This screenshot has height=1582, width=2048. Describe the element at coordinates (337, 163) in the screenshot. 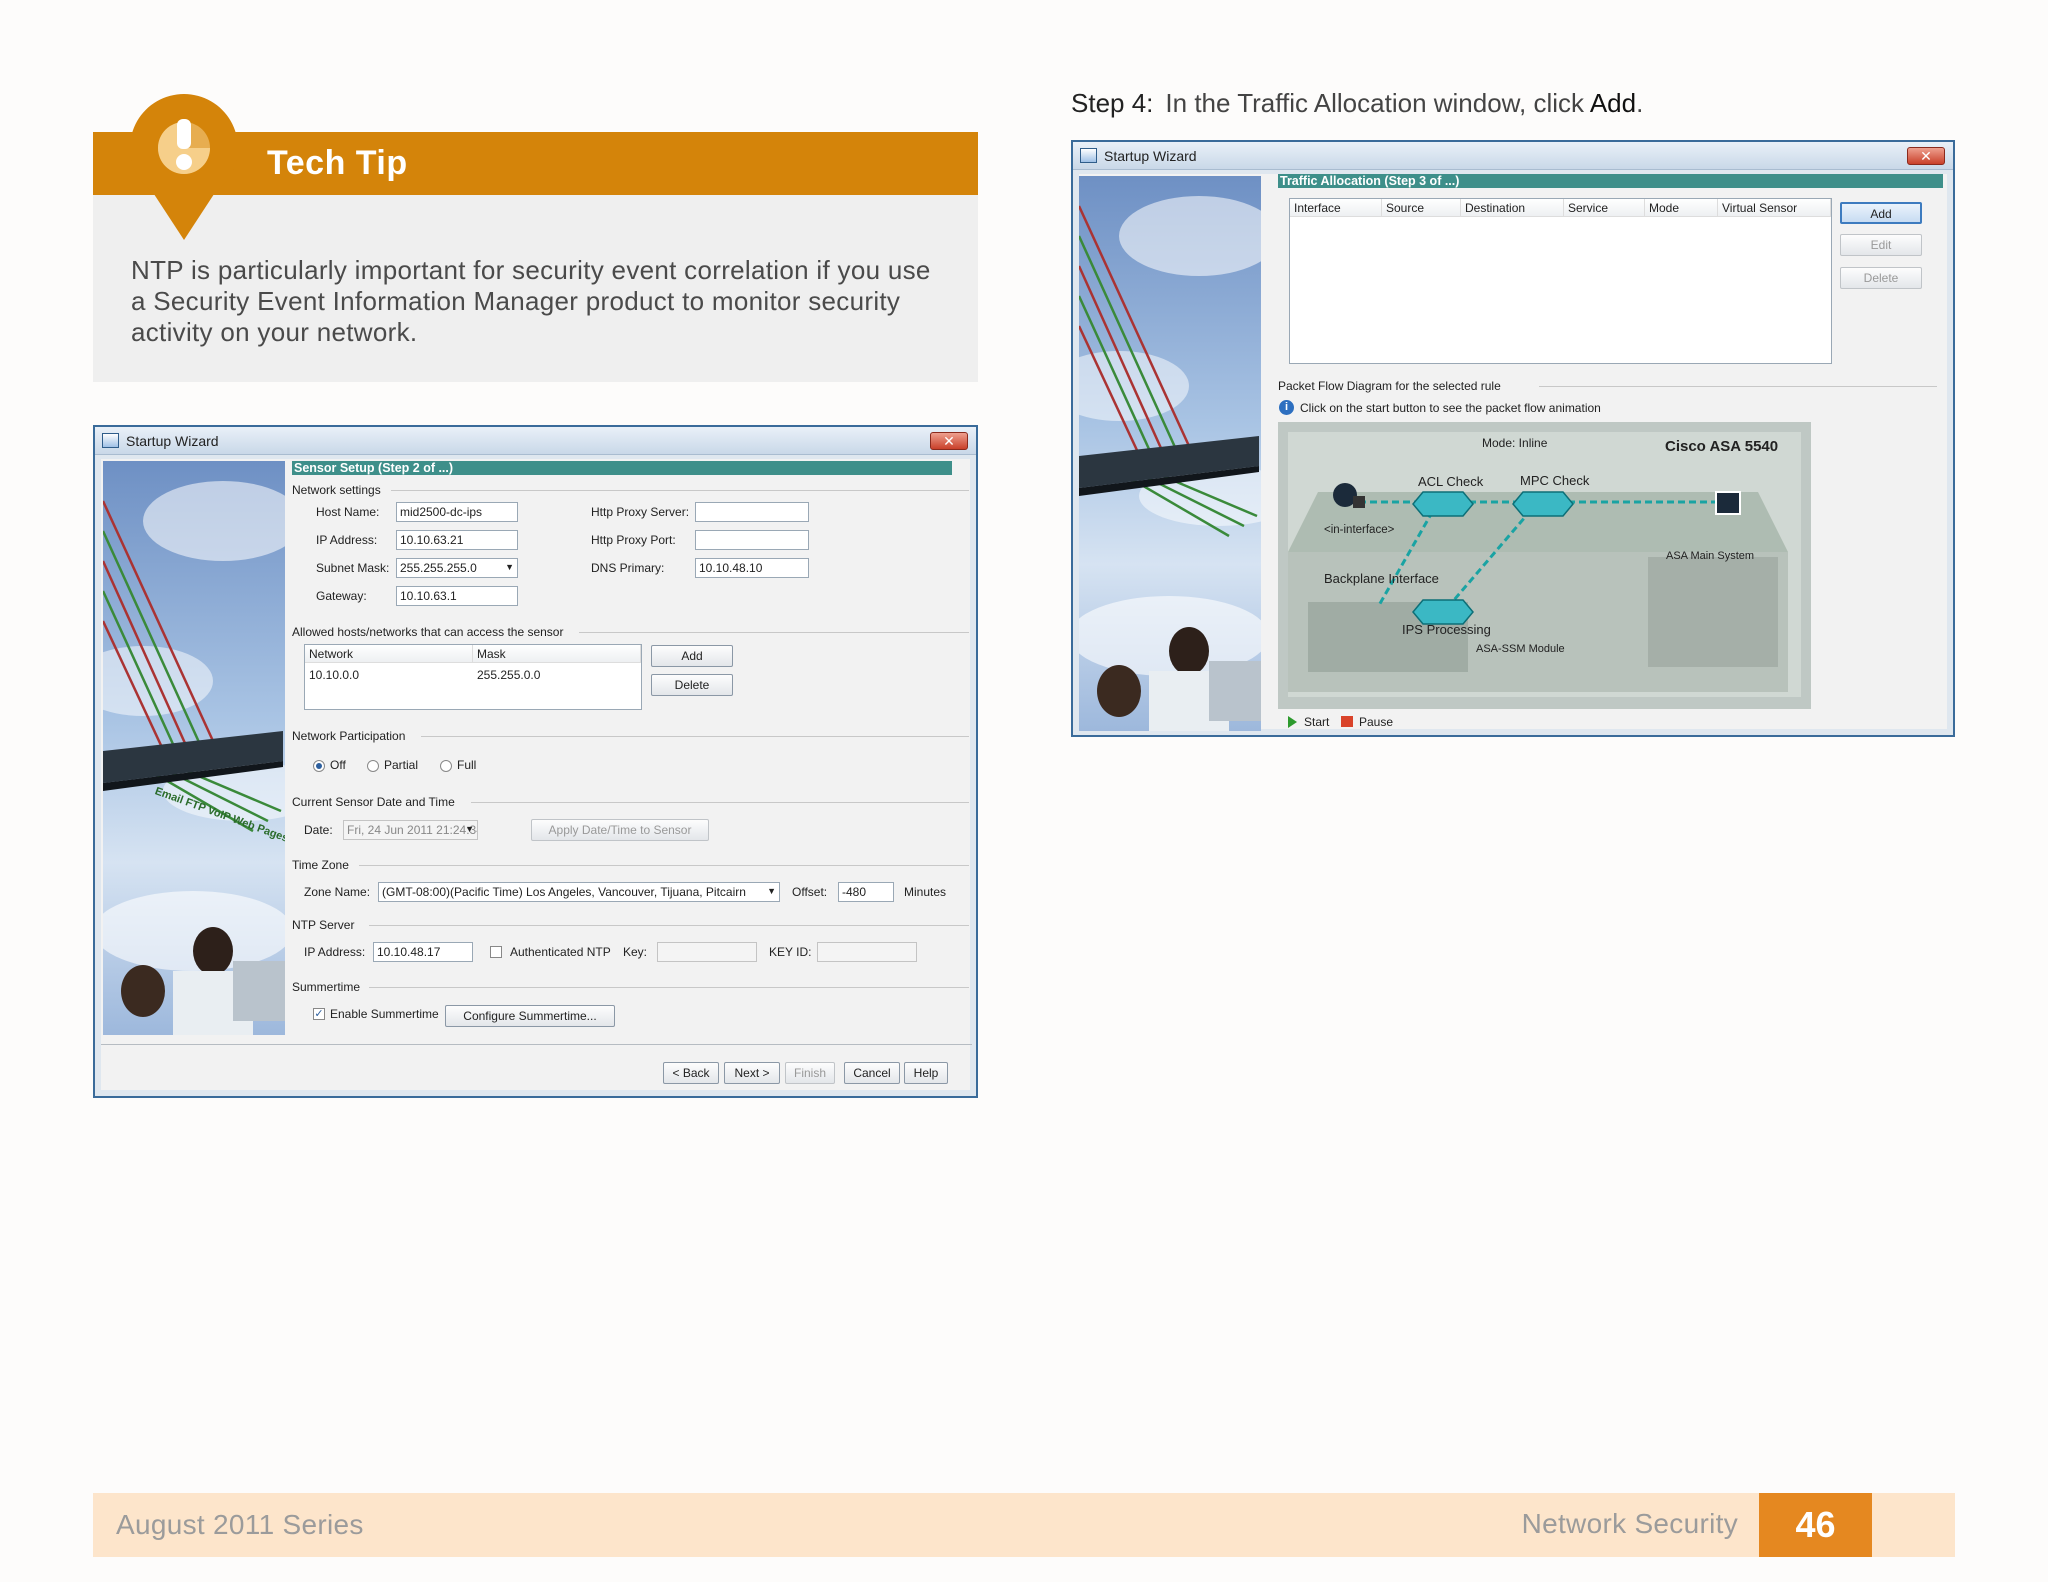

I see `tech-tip-title: Tech Tip` at that location.